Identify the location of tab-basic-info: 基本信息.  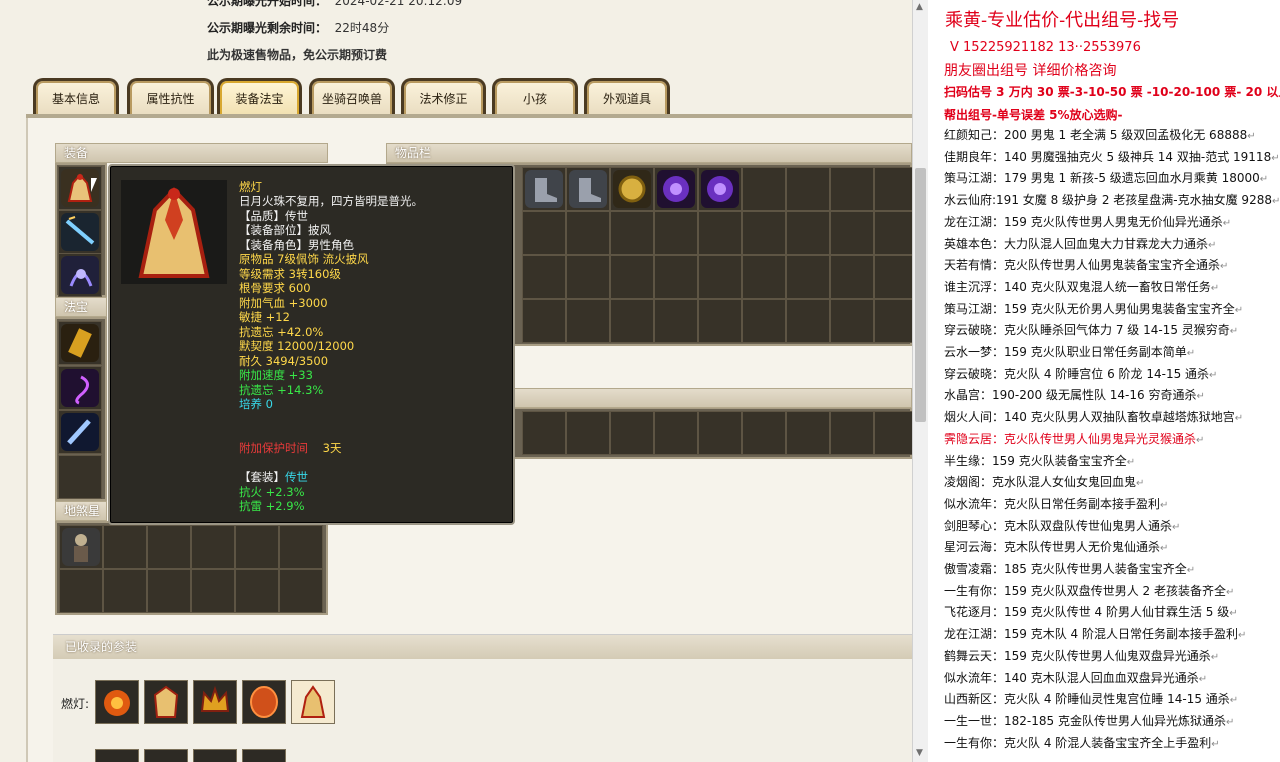
(76, 97).